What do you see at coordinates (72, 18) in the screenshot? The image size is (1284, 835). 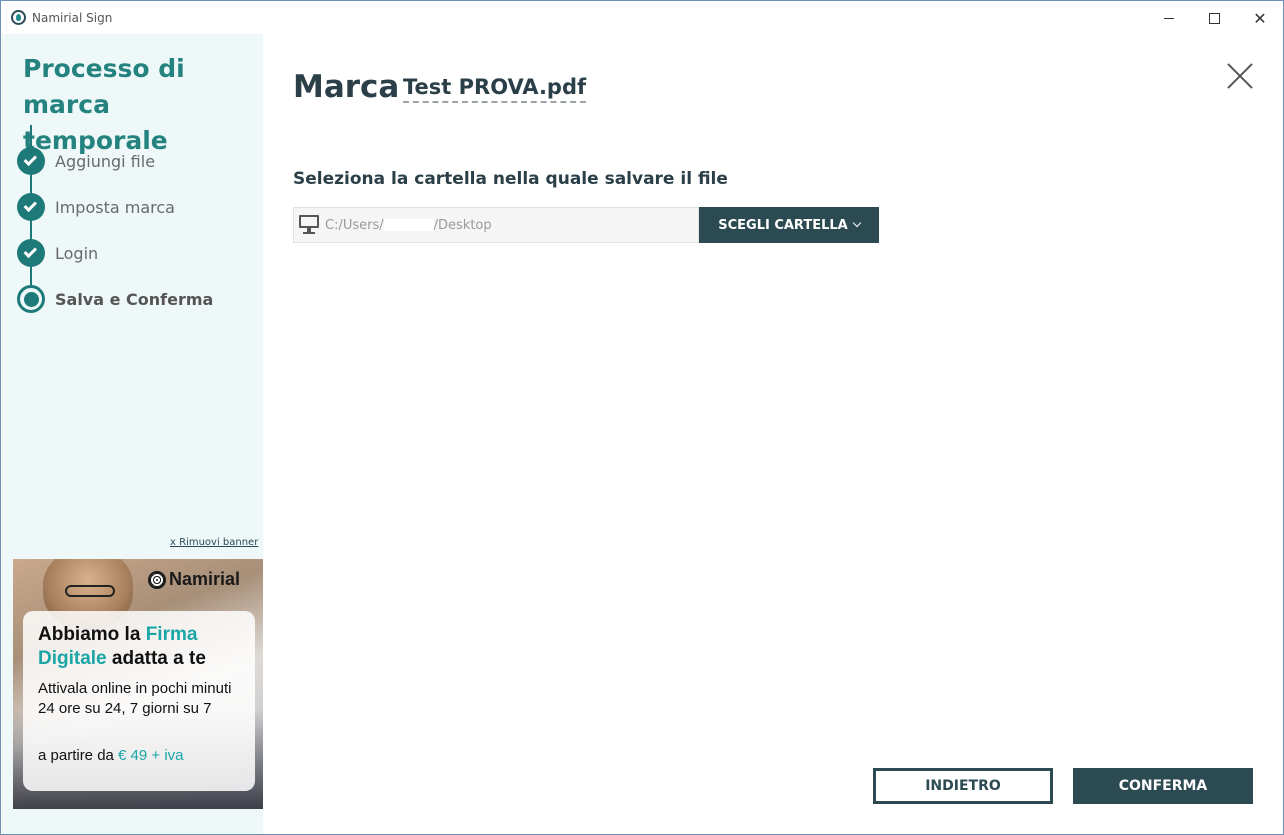 I see `window-title: Namirial Sign` at bounding box center [72, 18].